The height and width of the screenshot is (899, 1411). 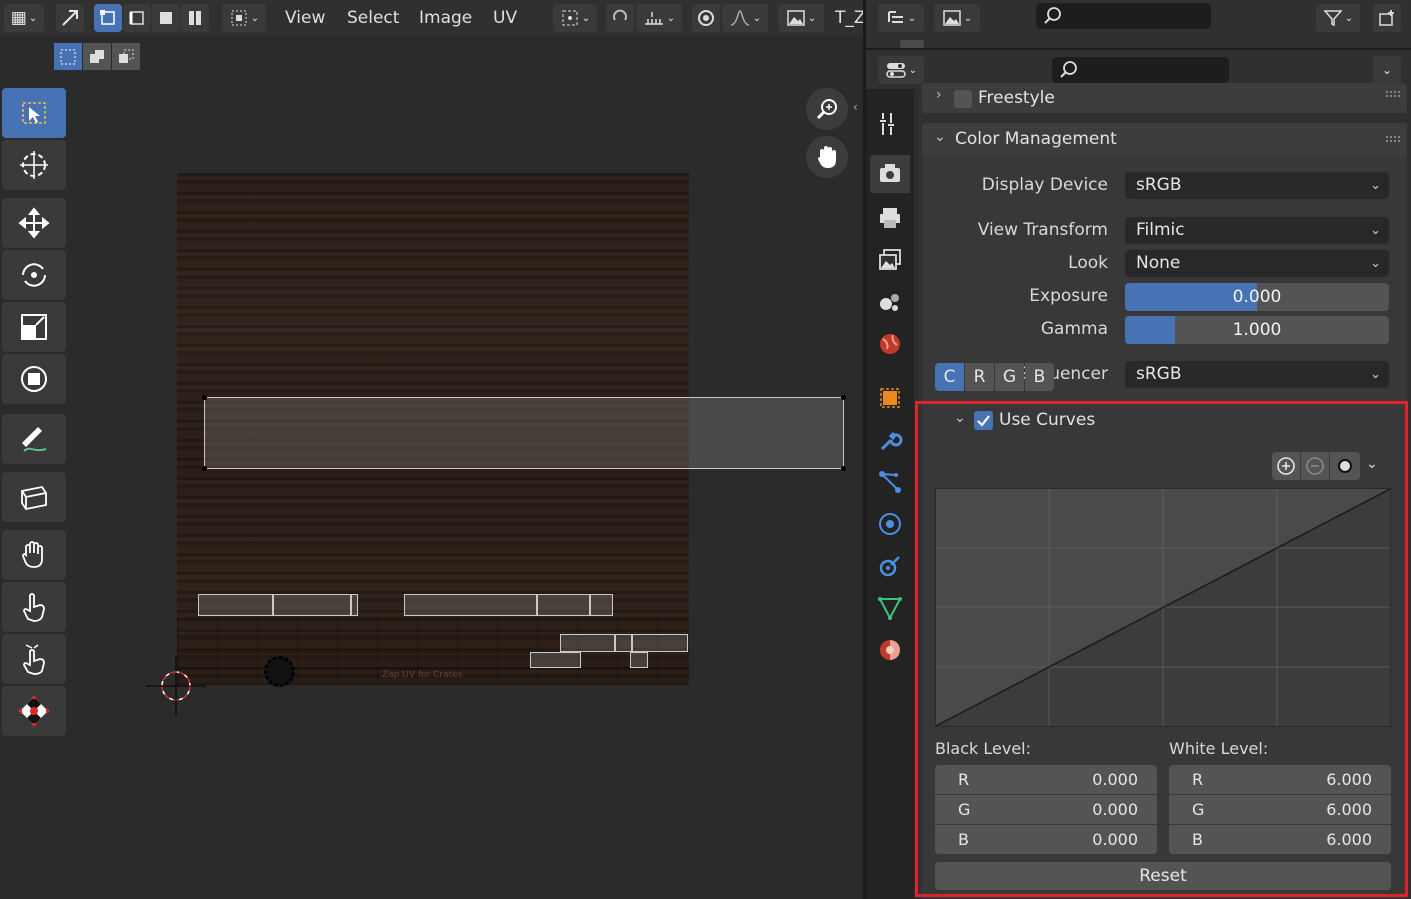 I want to click on outliner-filter-view-dropdown: ⌄, so click(x=957, y=18).